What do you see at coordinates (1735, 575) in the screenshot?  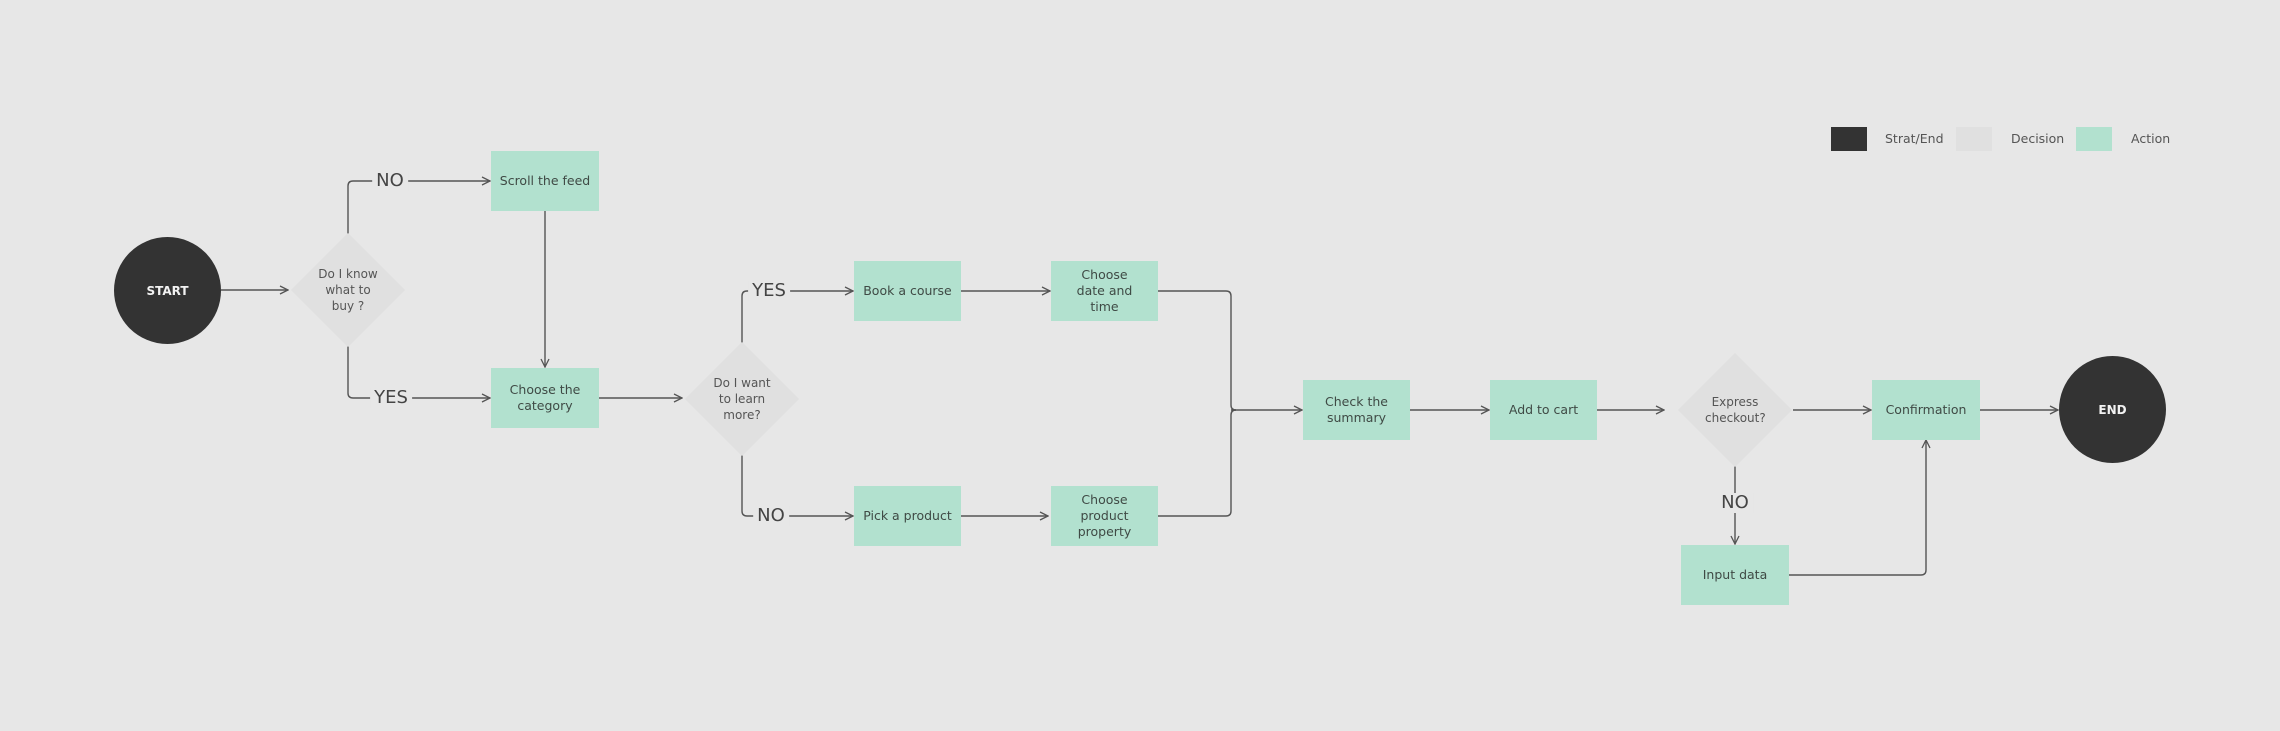 I see `input-data-node: Input data` at bounding box center [1735, 575].